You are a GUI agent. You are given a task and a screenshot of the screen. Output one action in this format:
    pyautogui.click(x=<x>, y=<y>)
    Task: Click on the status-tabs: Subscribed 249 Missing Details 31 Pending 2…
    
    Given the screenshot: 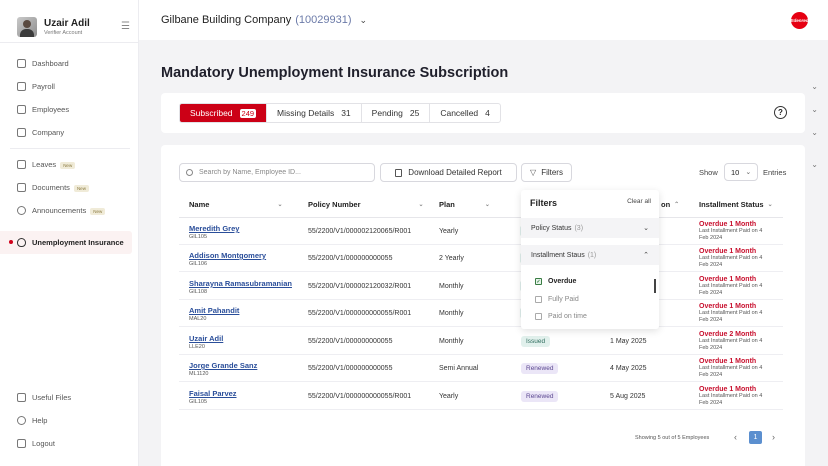 What is the action you would take?
    pyautogui.click(x=340, y=113)
    